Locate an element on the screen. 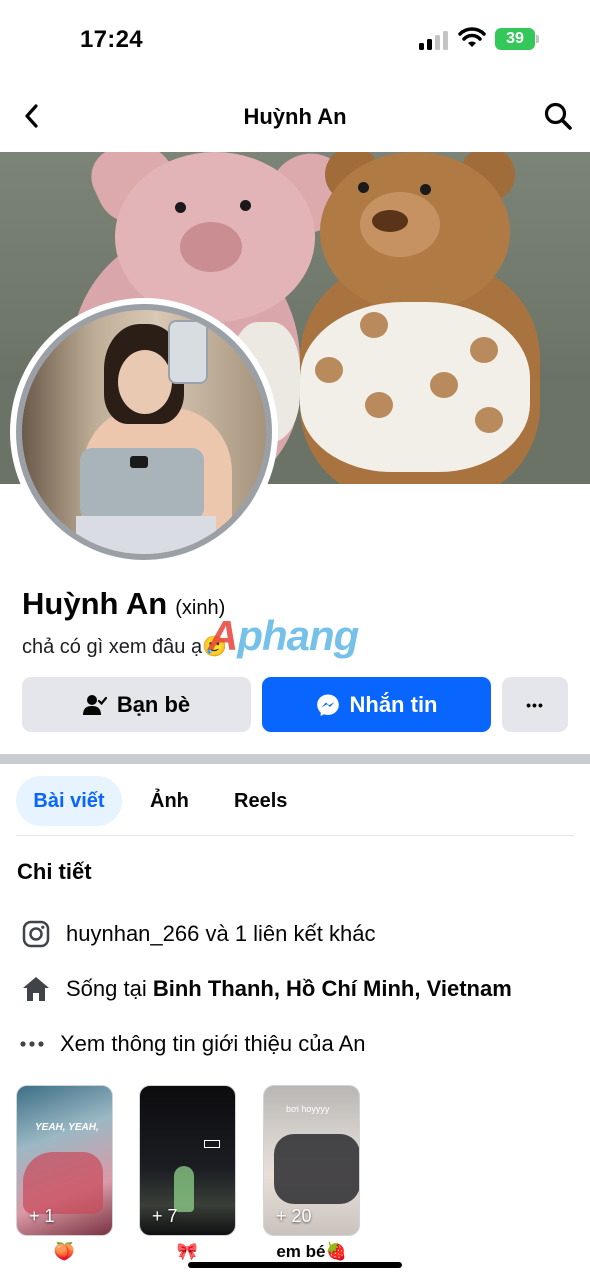 This screenshot has height=1280, width=590. battery-level: 39 is located at coordinates (515, 38).